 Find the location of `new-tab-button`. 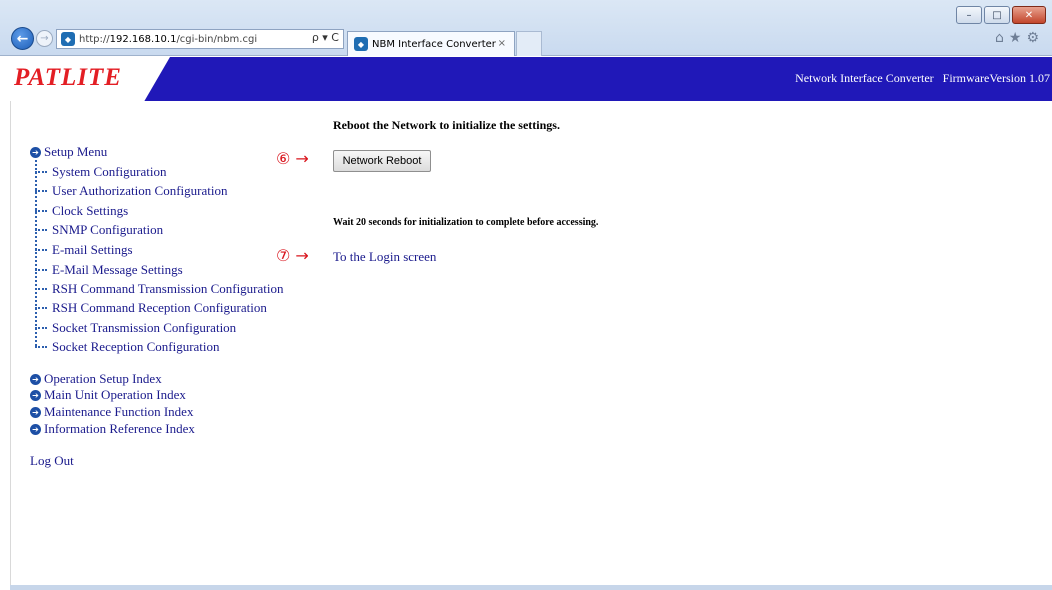

new-tab-button is located at coordinates (529, 43).